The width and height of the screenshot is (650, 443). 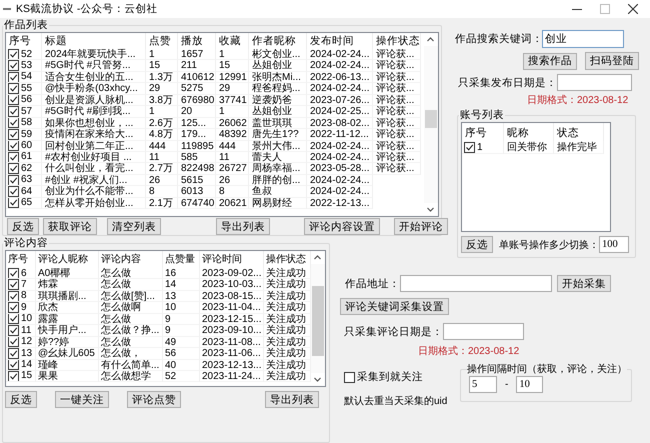 What do you see at coordinates (394, 306) in the screenshot?
I see `button: 评论关键词采集设置` at bounding box center [394, 306].